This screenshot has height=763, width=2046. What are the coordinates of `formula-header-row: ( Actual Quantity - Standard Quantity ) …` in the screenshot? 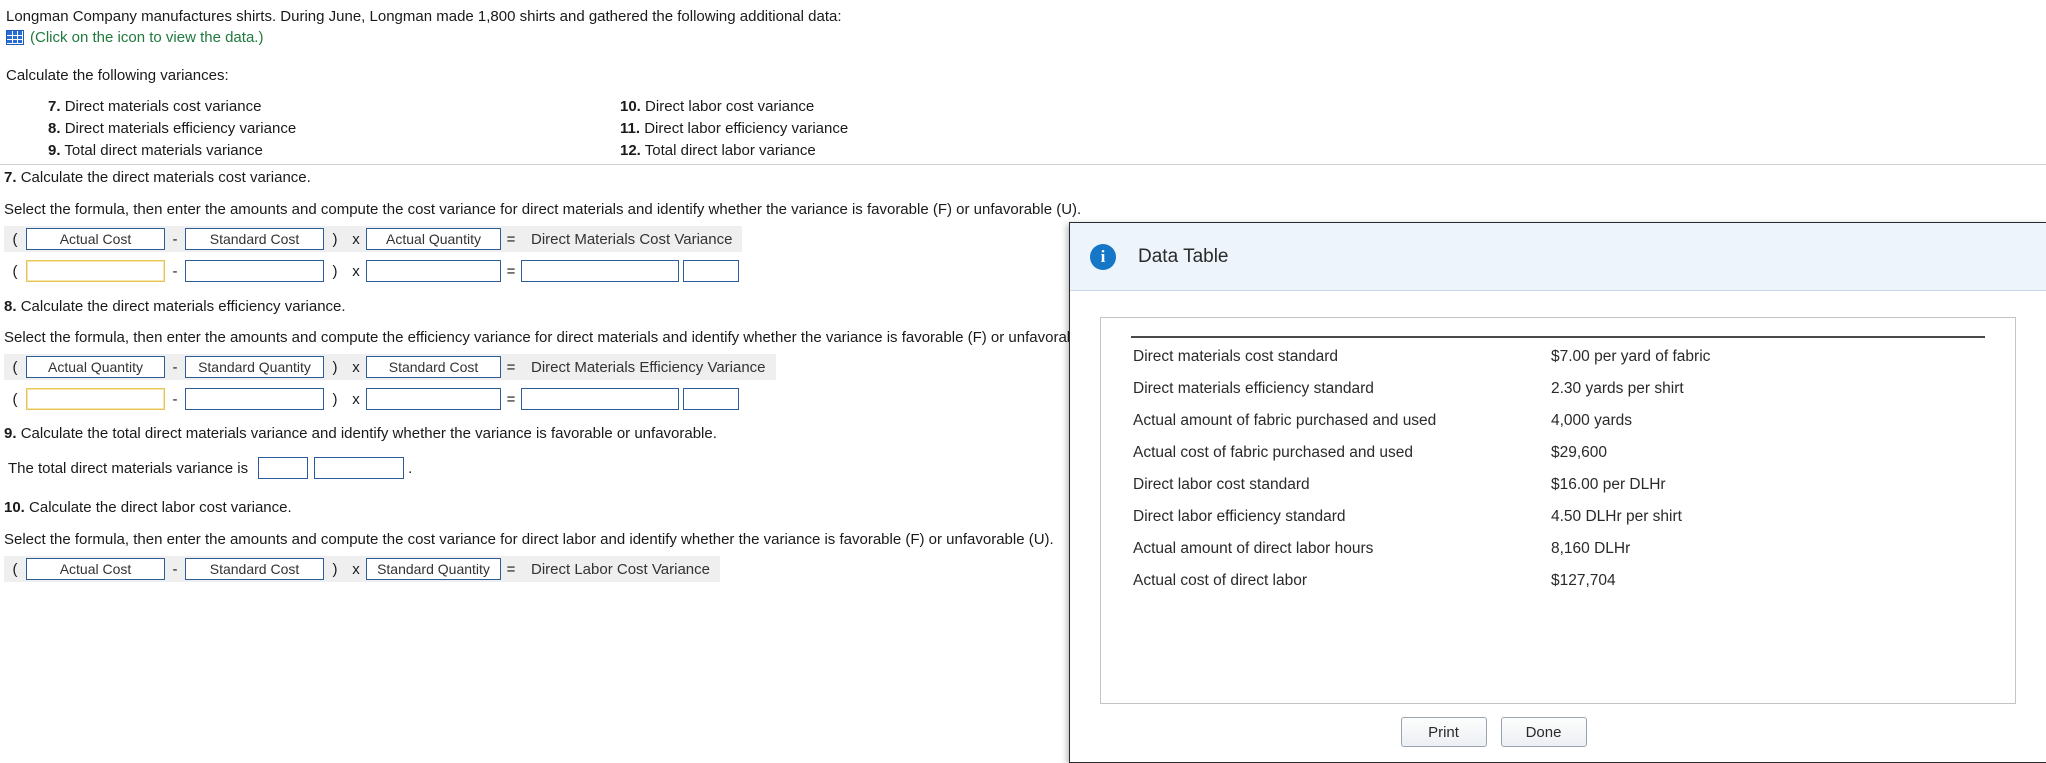 It's located at (390, 367).